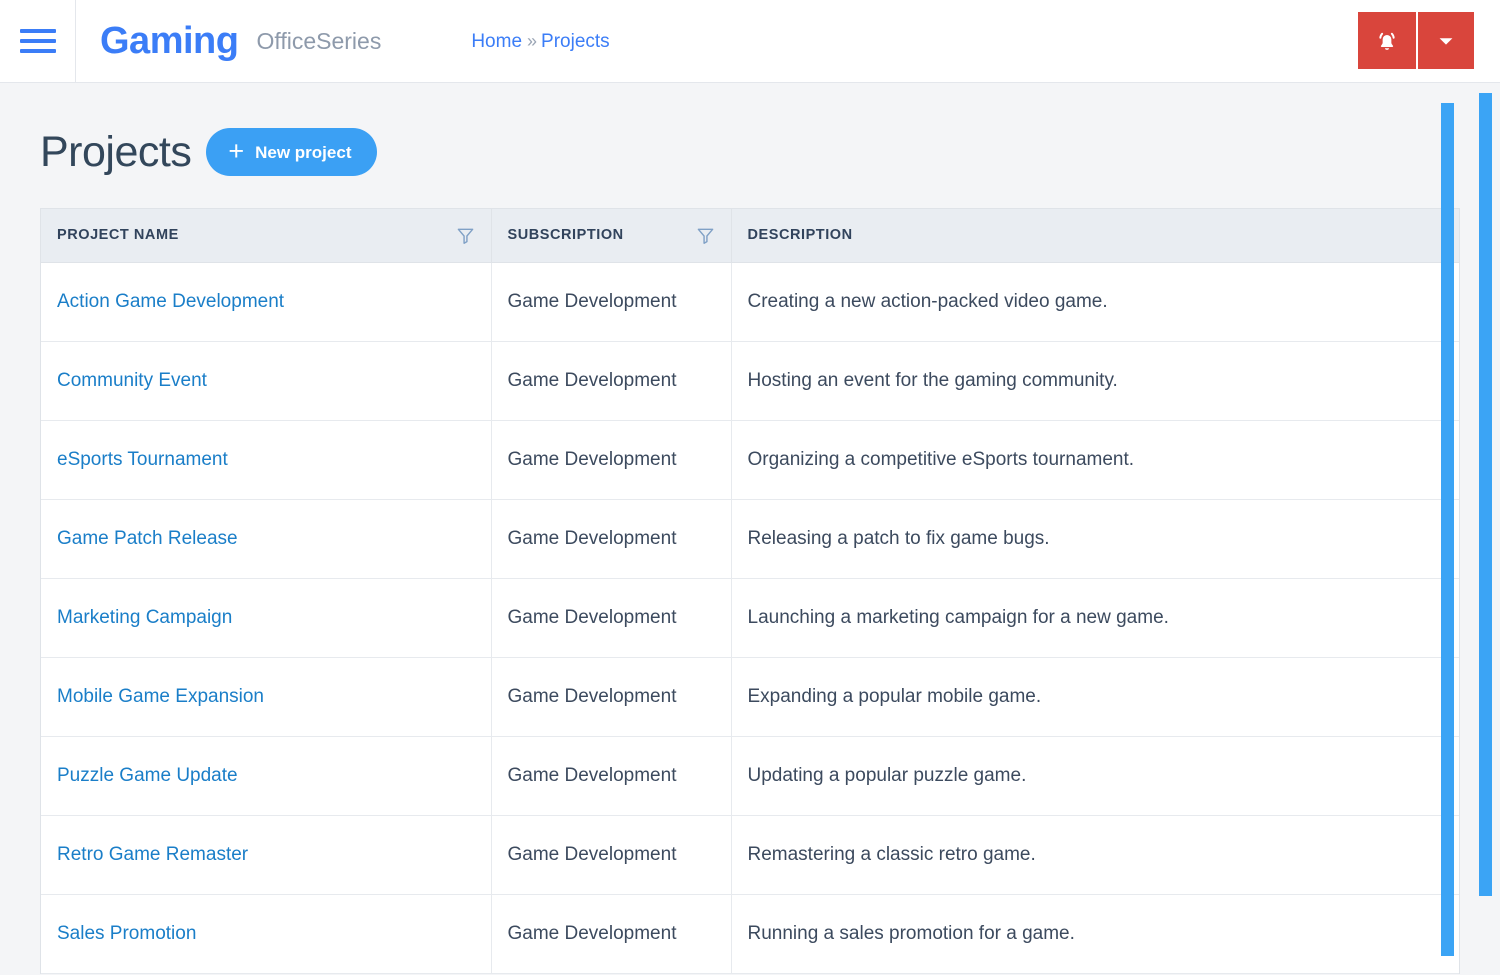  I want to click on bell-icon, so click(1387, 41).